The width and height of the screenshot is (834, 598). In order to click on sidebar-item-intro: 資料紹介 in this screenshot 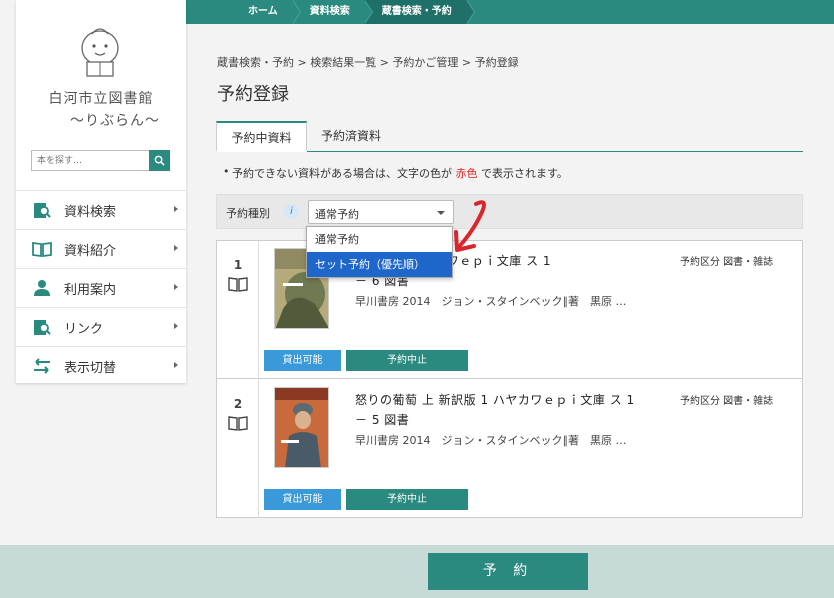, I will do `click(101, 248)`.